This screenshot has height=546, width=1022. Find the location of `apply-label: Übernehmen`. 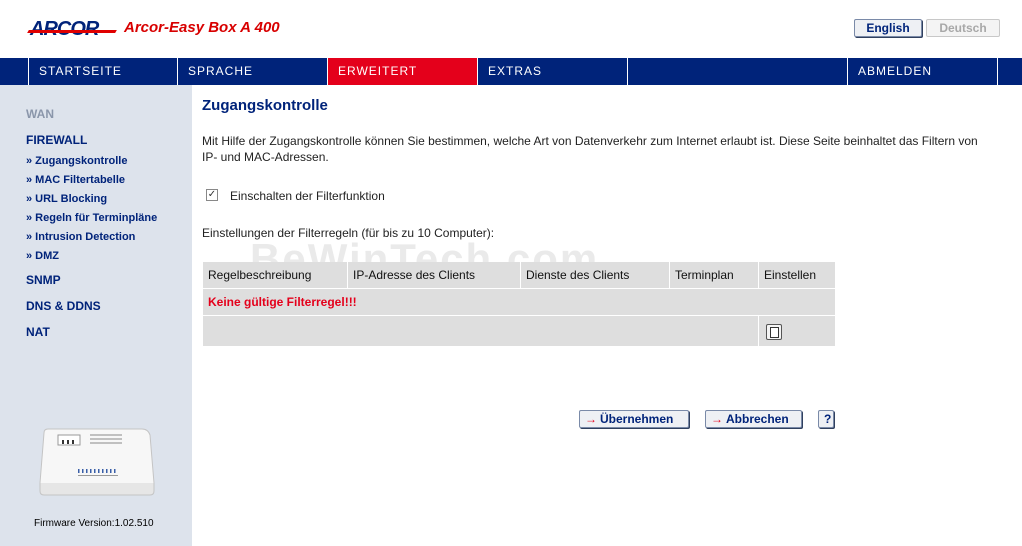

apply-label: Übernehmen is located at coordinates (637, 419).